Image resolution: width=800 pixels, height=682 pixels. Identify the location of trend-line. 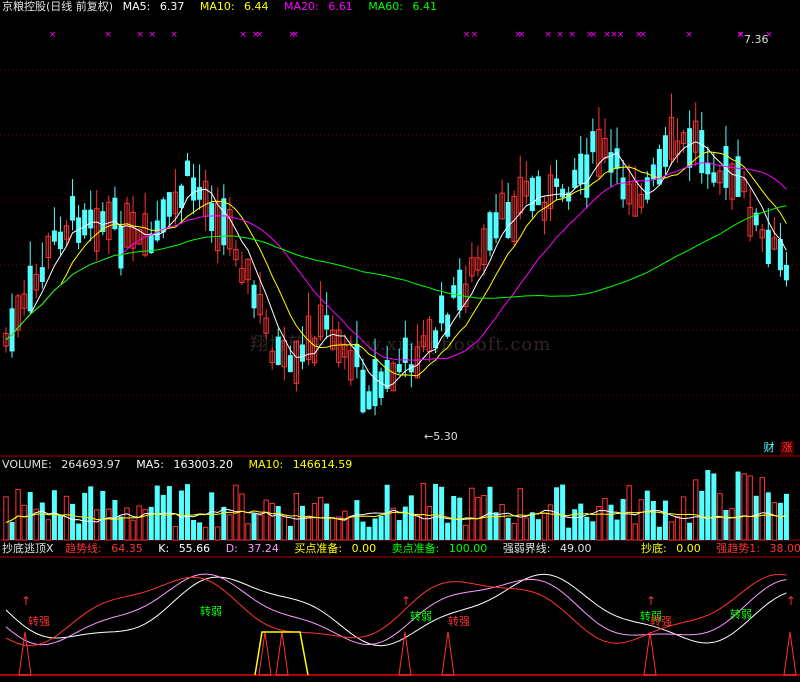
(396, 610).